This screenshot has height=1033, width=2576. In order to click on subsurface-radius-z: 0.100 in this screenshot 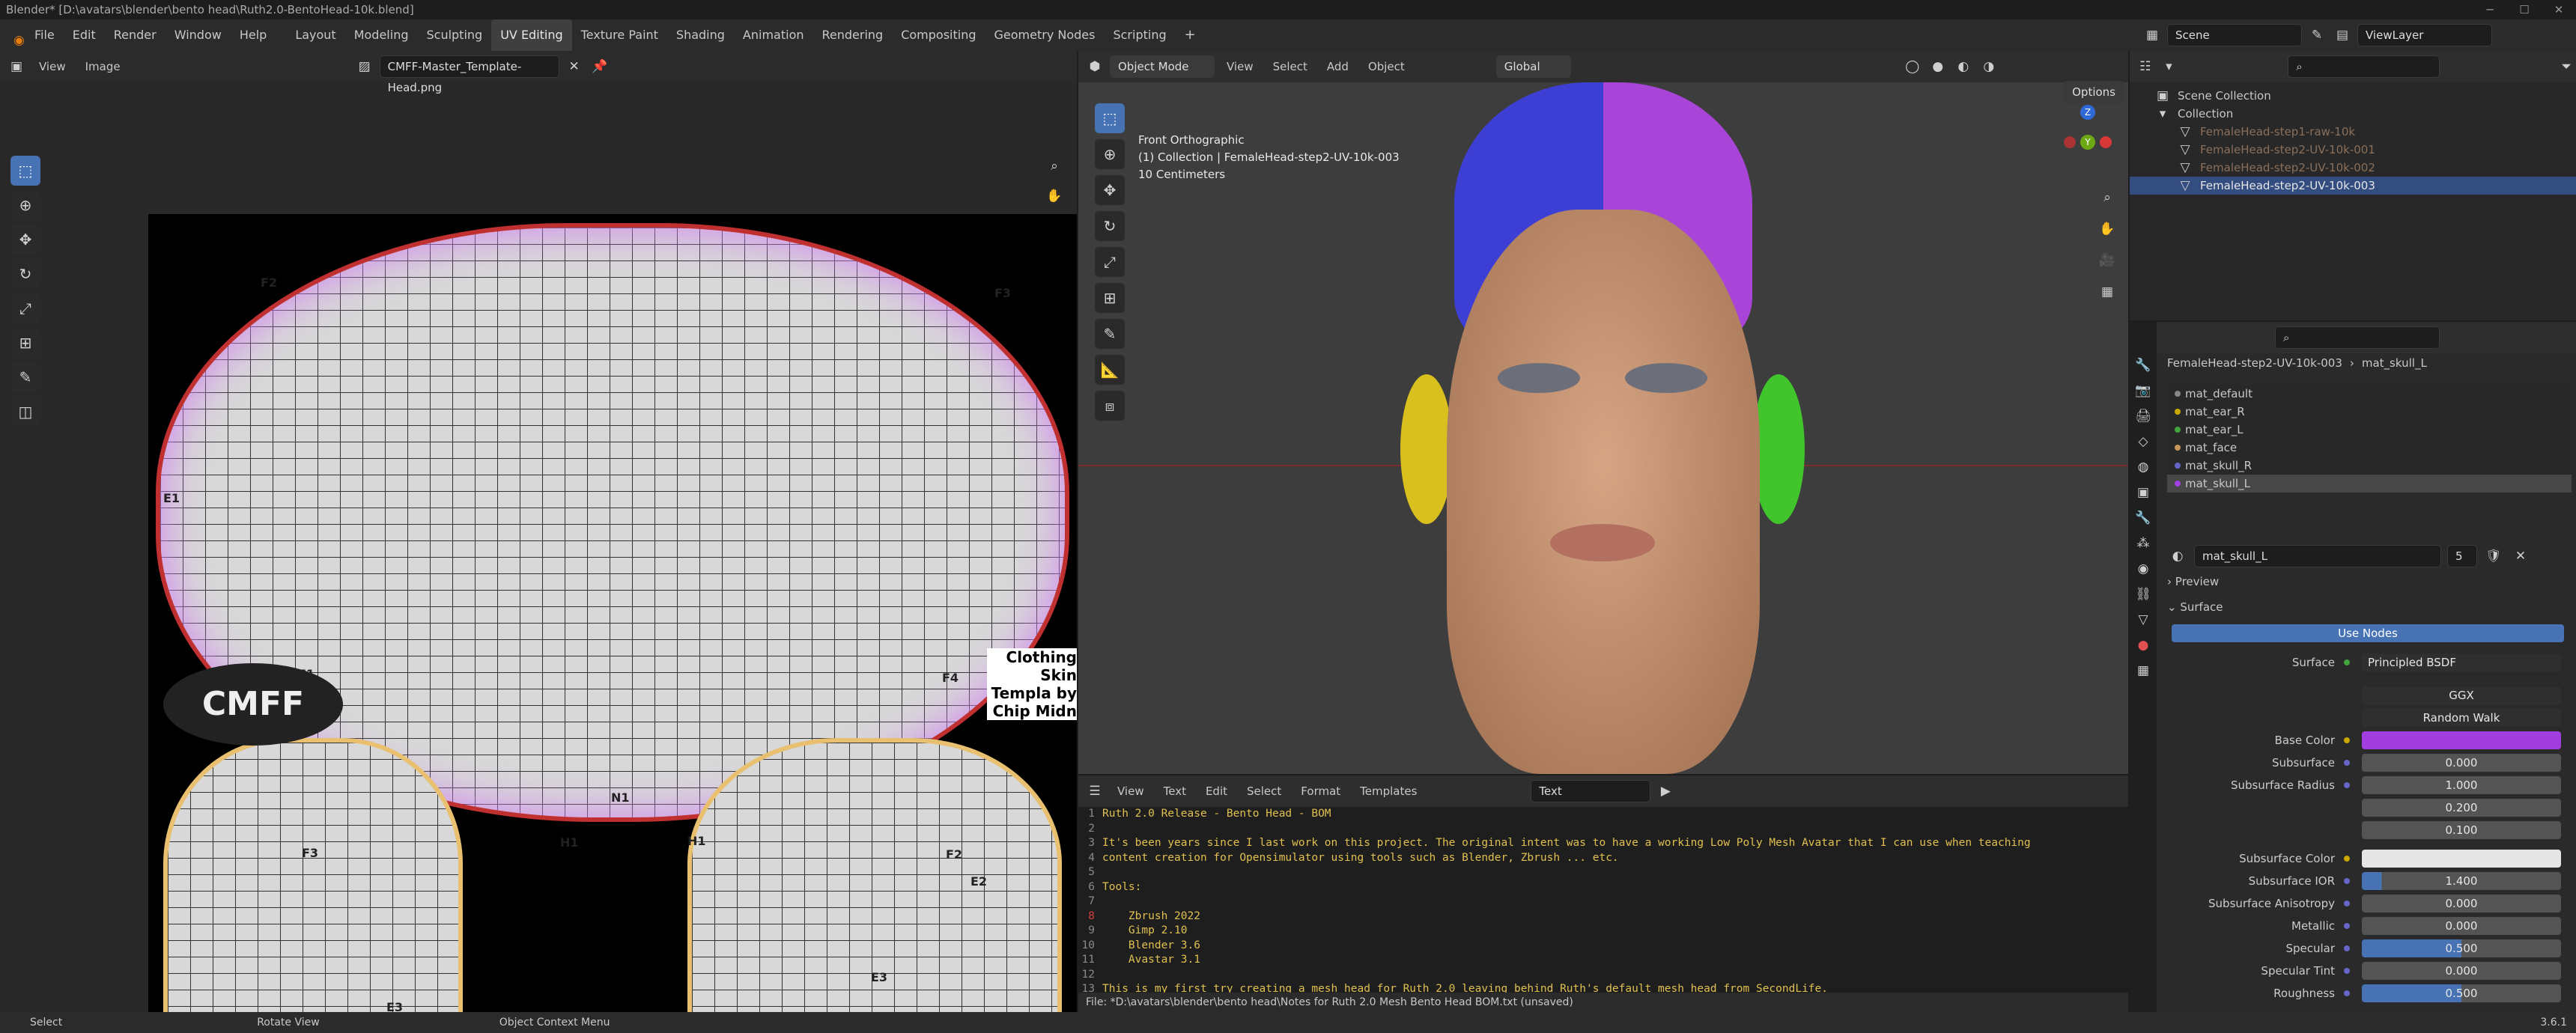, I will do `click(2461, 830)`.